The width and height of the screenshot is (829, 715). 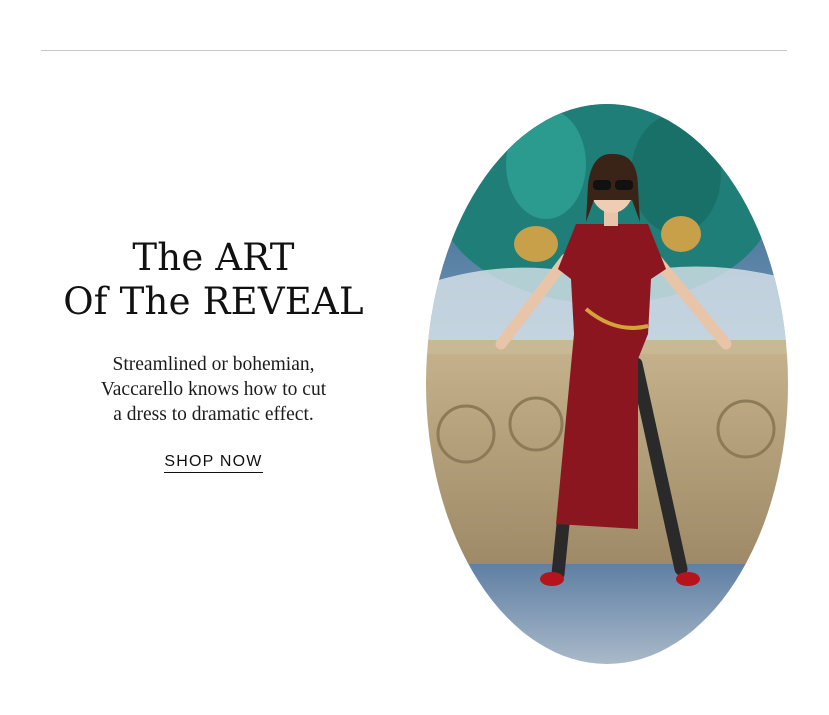 I want to click on fountain-figure-right, so click(x=676, y=174).